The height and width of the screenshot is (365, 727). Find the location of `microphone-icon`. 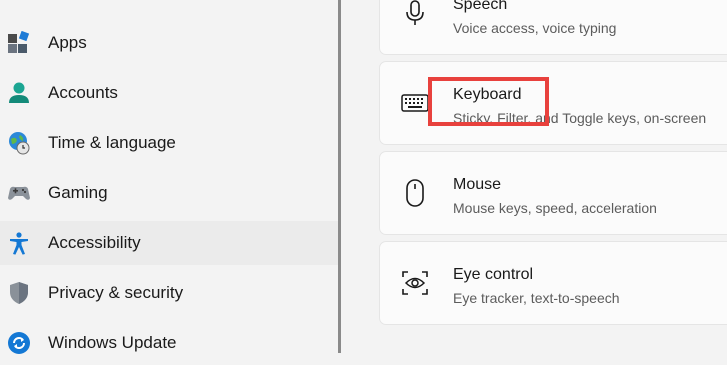

microphone-icon is located at coordinates (415, 14).